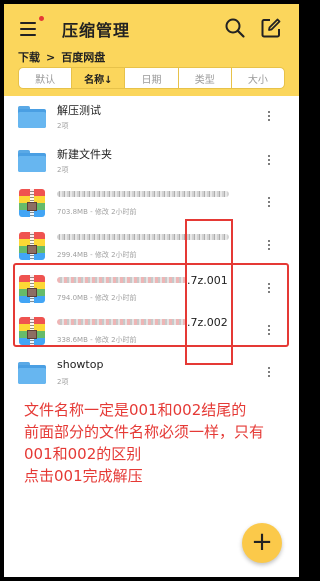  What do you see at coordinates (83, 454) in the screenshot?
I see `annotation-line: 001和002的区别` at bounding box center [83, 454].